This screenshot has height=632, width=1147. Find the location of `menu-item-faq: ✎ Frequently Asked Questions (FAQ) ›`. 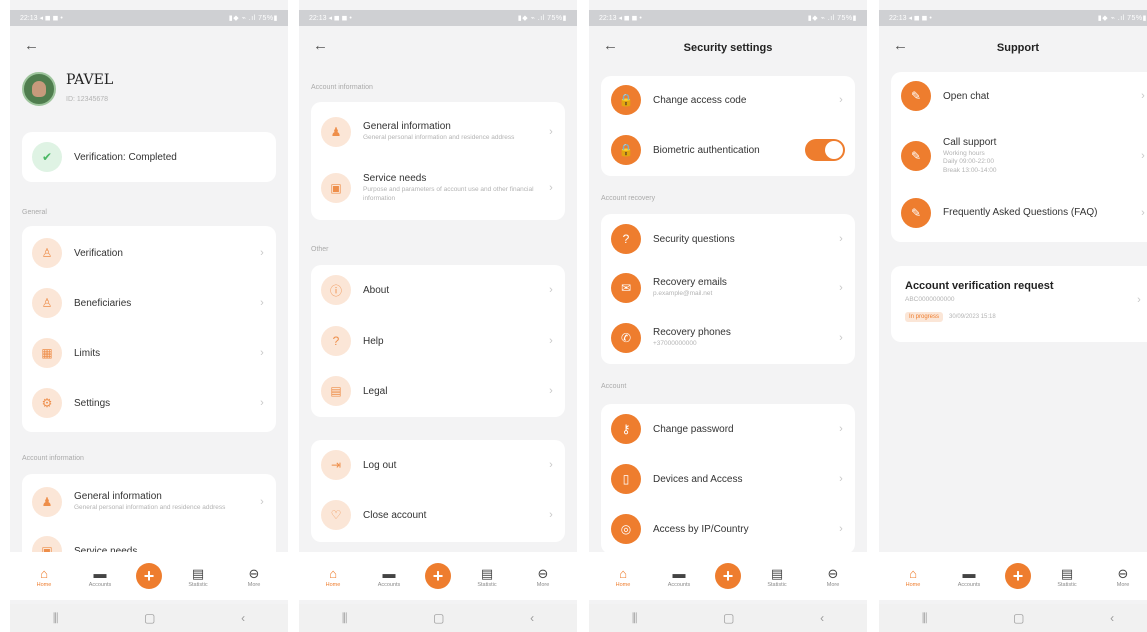

menu-item-faq: ✎ Frequently Asked Questions (FAQ) › is located at coordinates (1019, 213).